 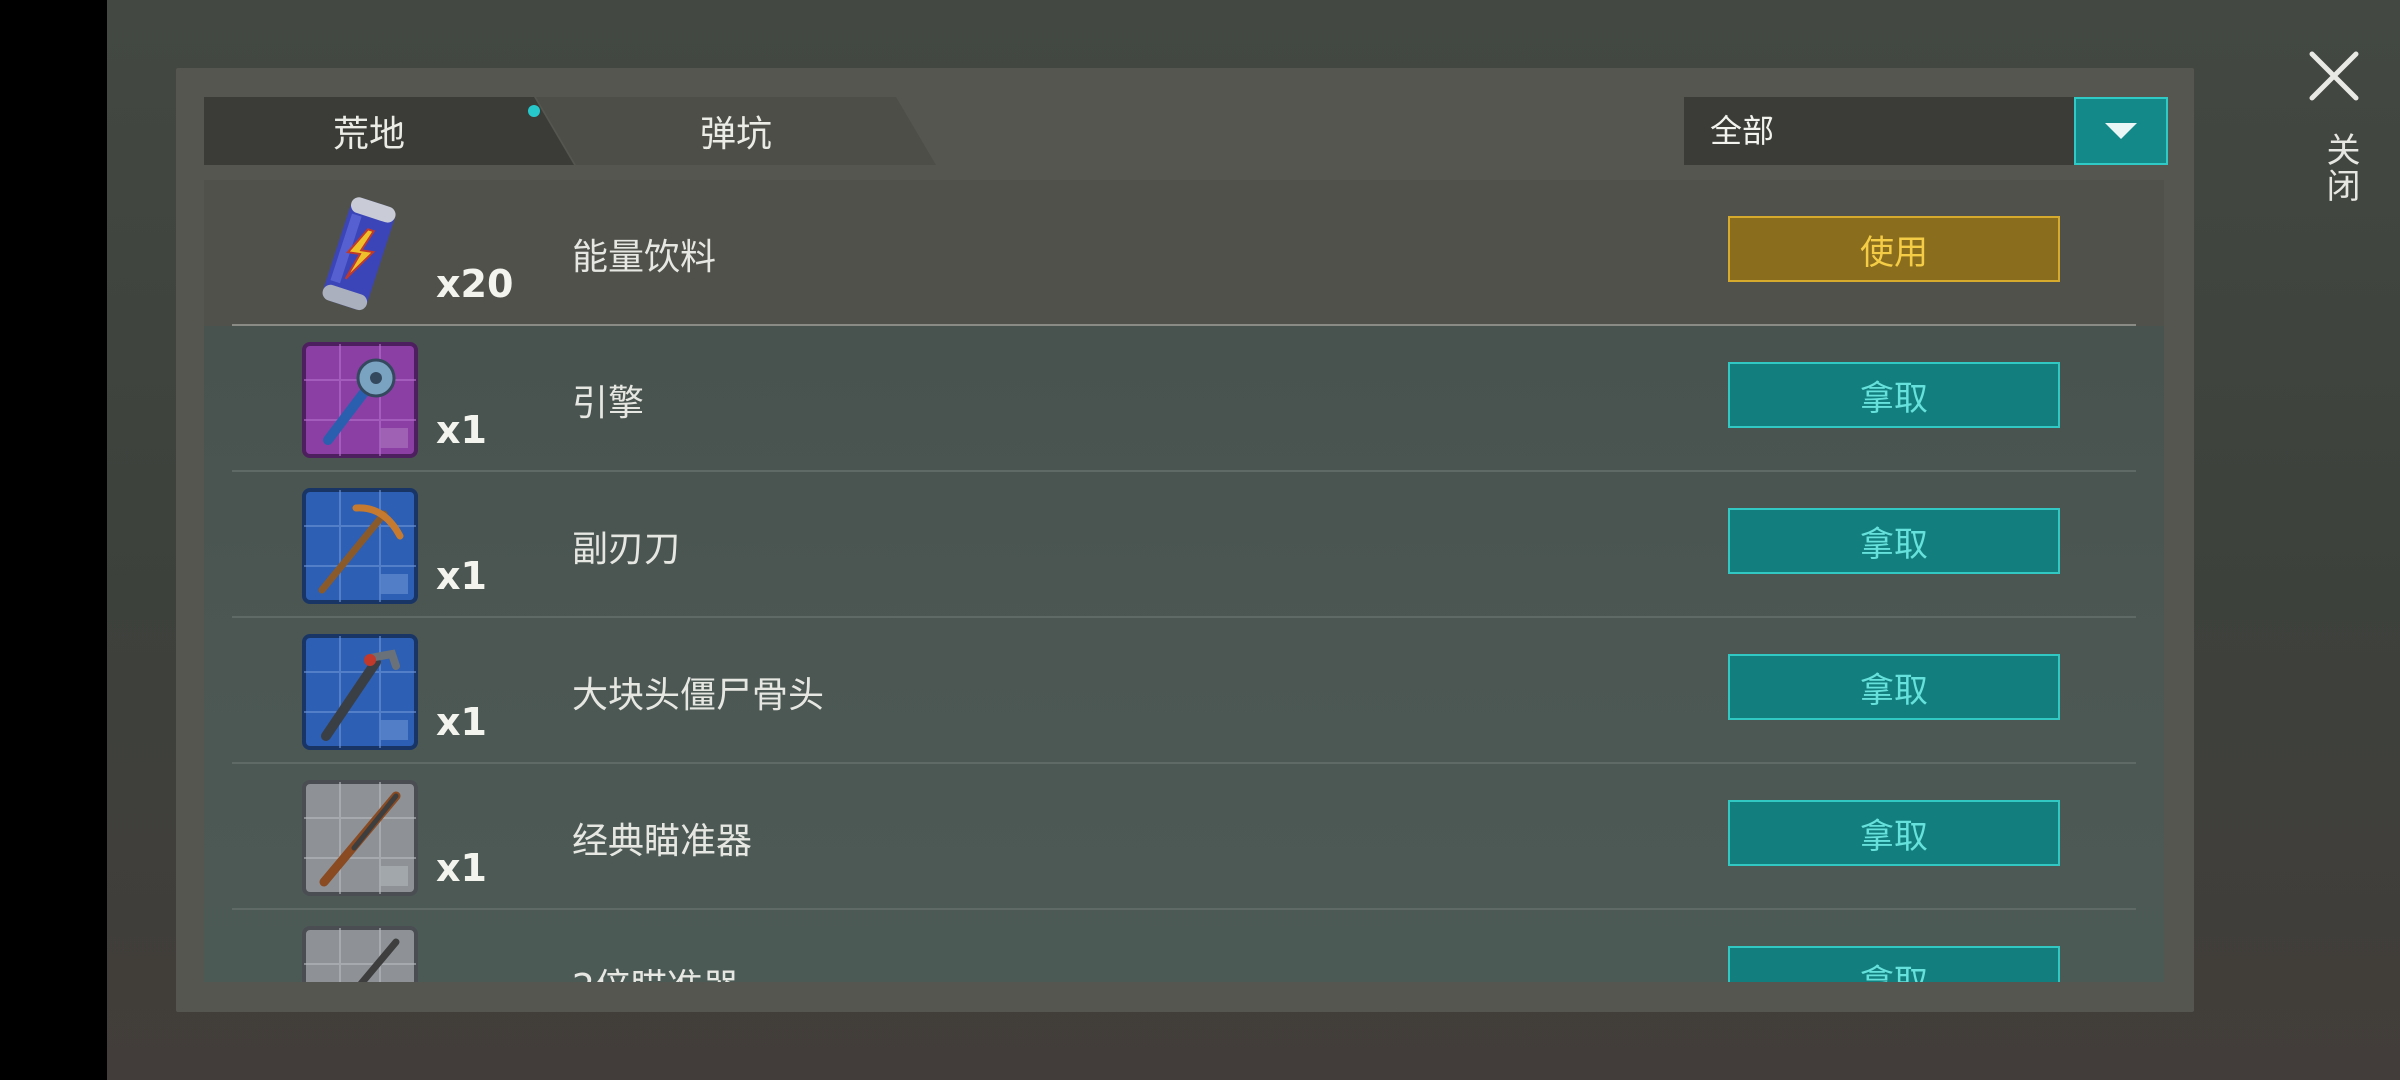 What do you see at coordinates (1184, 399) in the screenshot?
I see `list-item: x1 引擎 拿取` at bounding box center [1184, 399].